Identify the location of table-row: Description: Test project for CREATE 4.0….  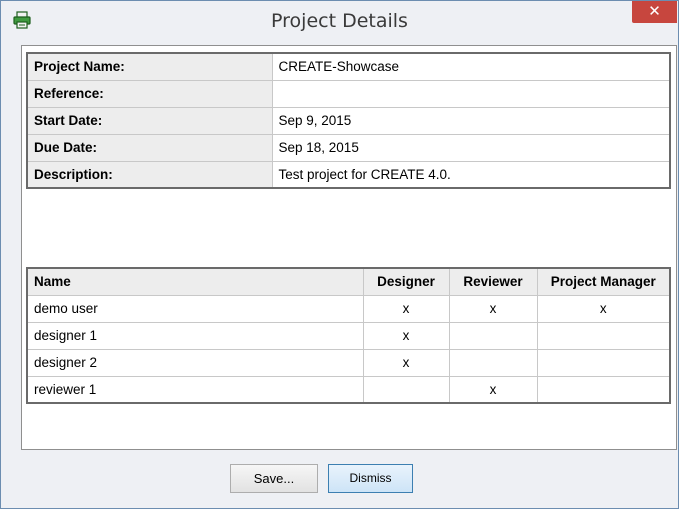
(348, 174).